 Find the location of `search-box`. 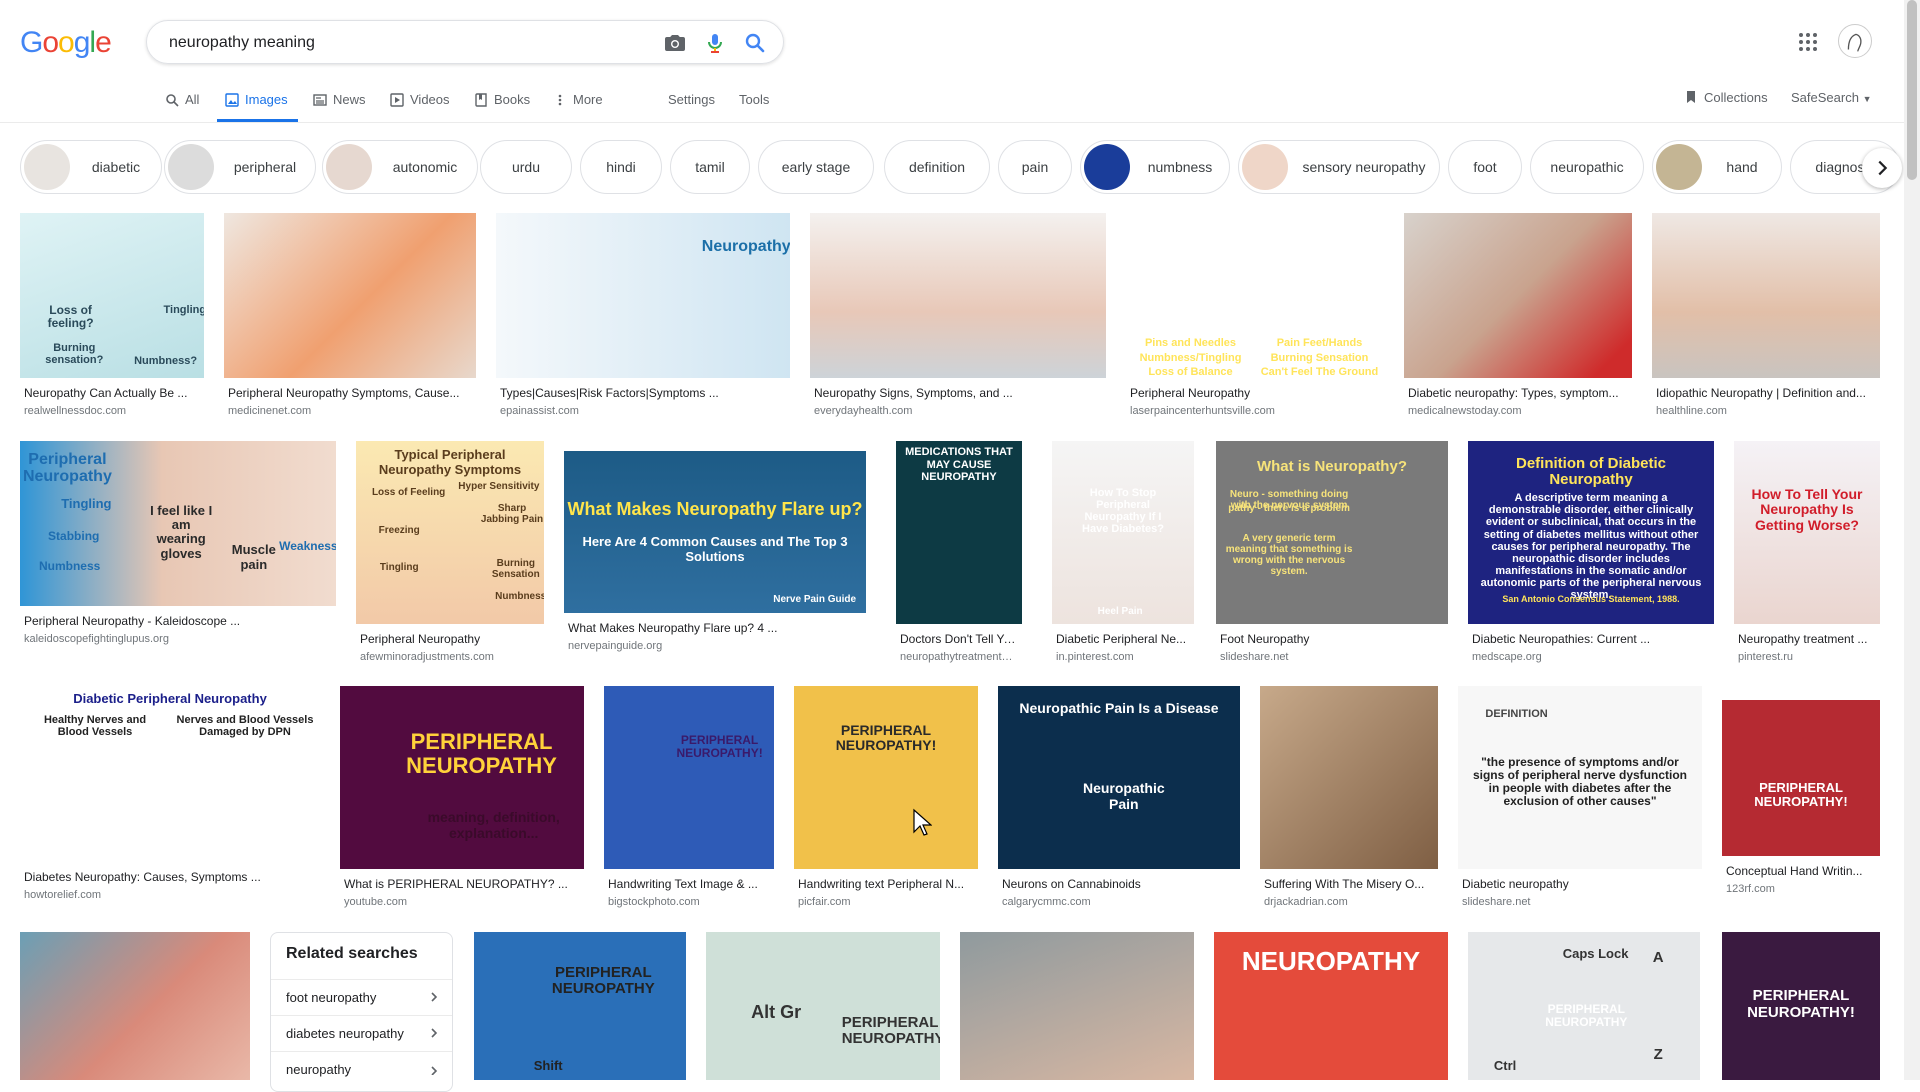

search-box is located at coordinates (465, 42).